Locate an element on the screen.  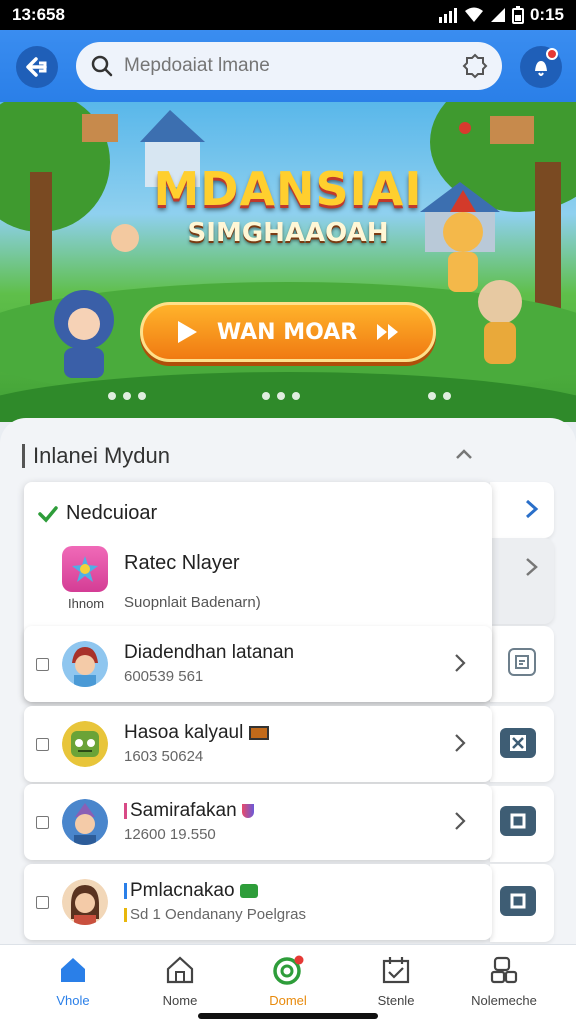
camera-badge-icon is located at coordinates (248, 890).